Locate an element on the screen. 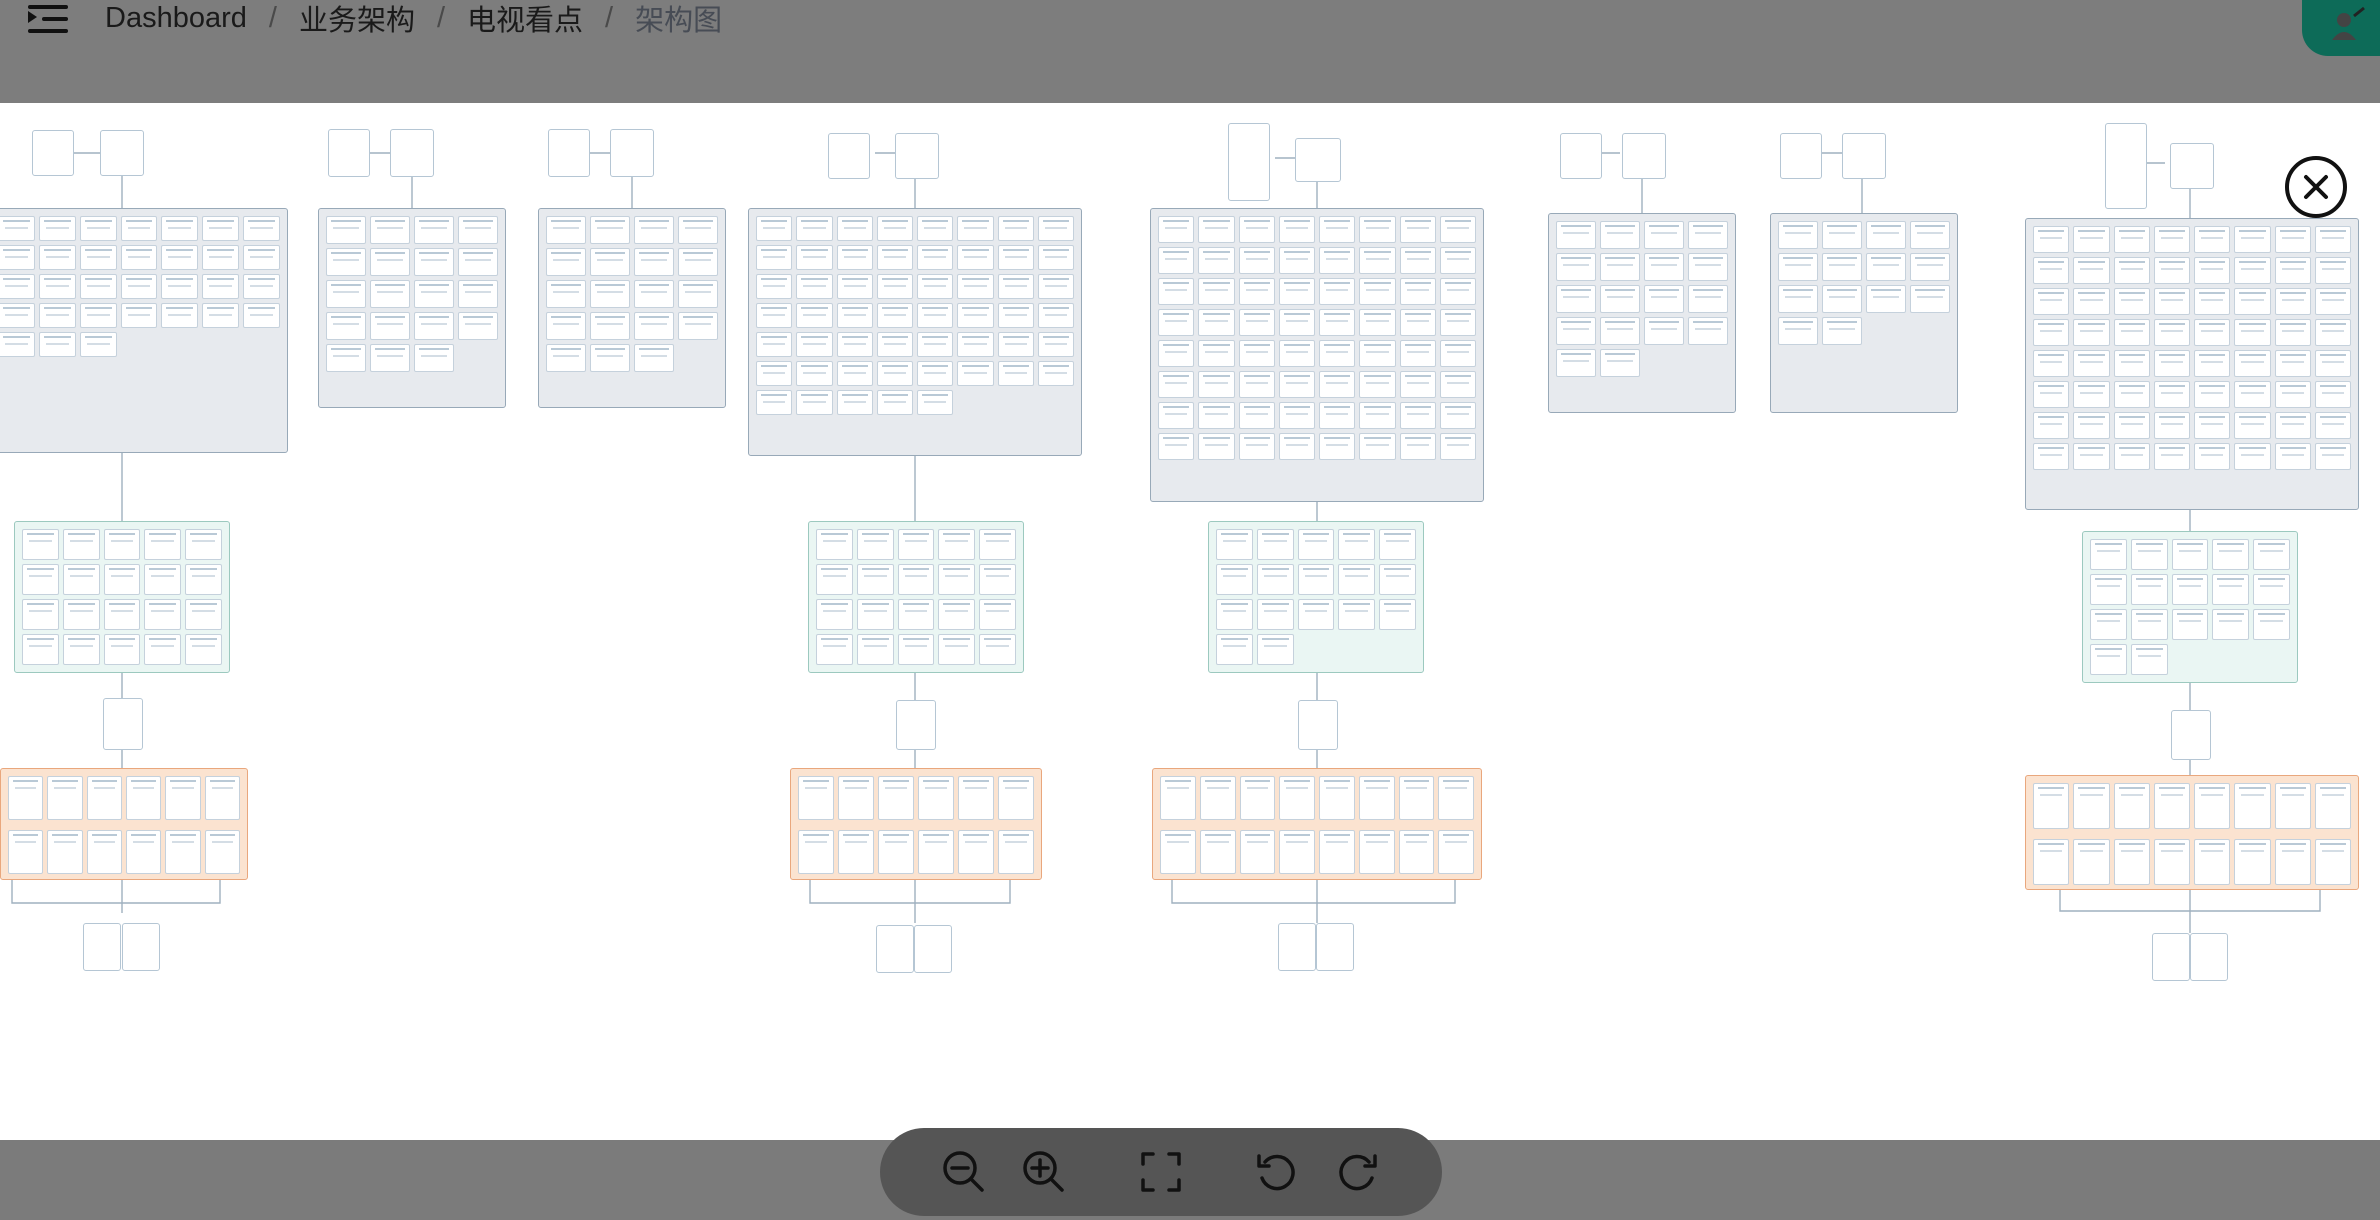  rotate-left-icon is located at coordinates (1276, 1172).